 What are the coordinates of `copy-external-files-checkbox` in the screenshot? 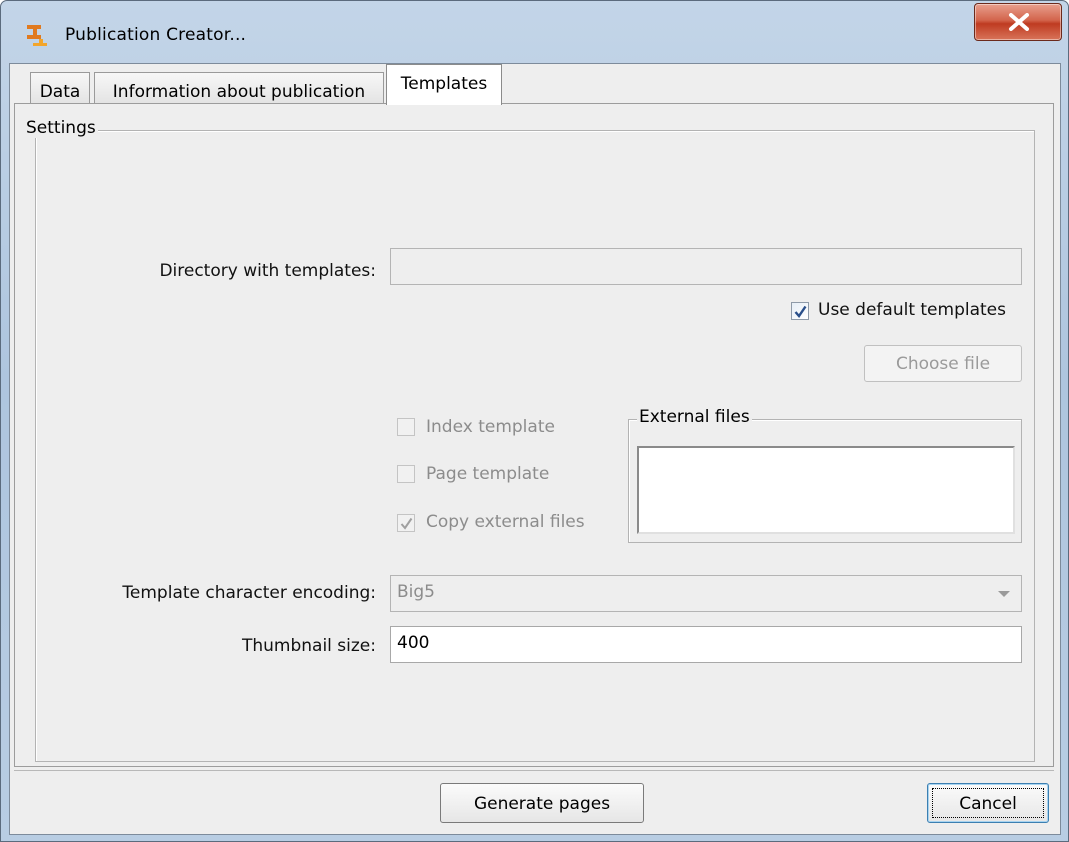 It's located at (406, 523).